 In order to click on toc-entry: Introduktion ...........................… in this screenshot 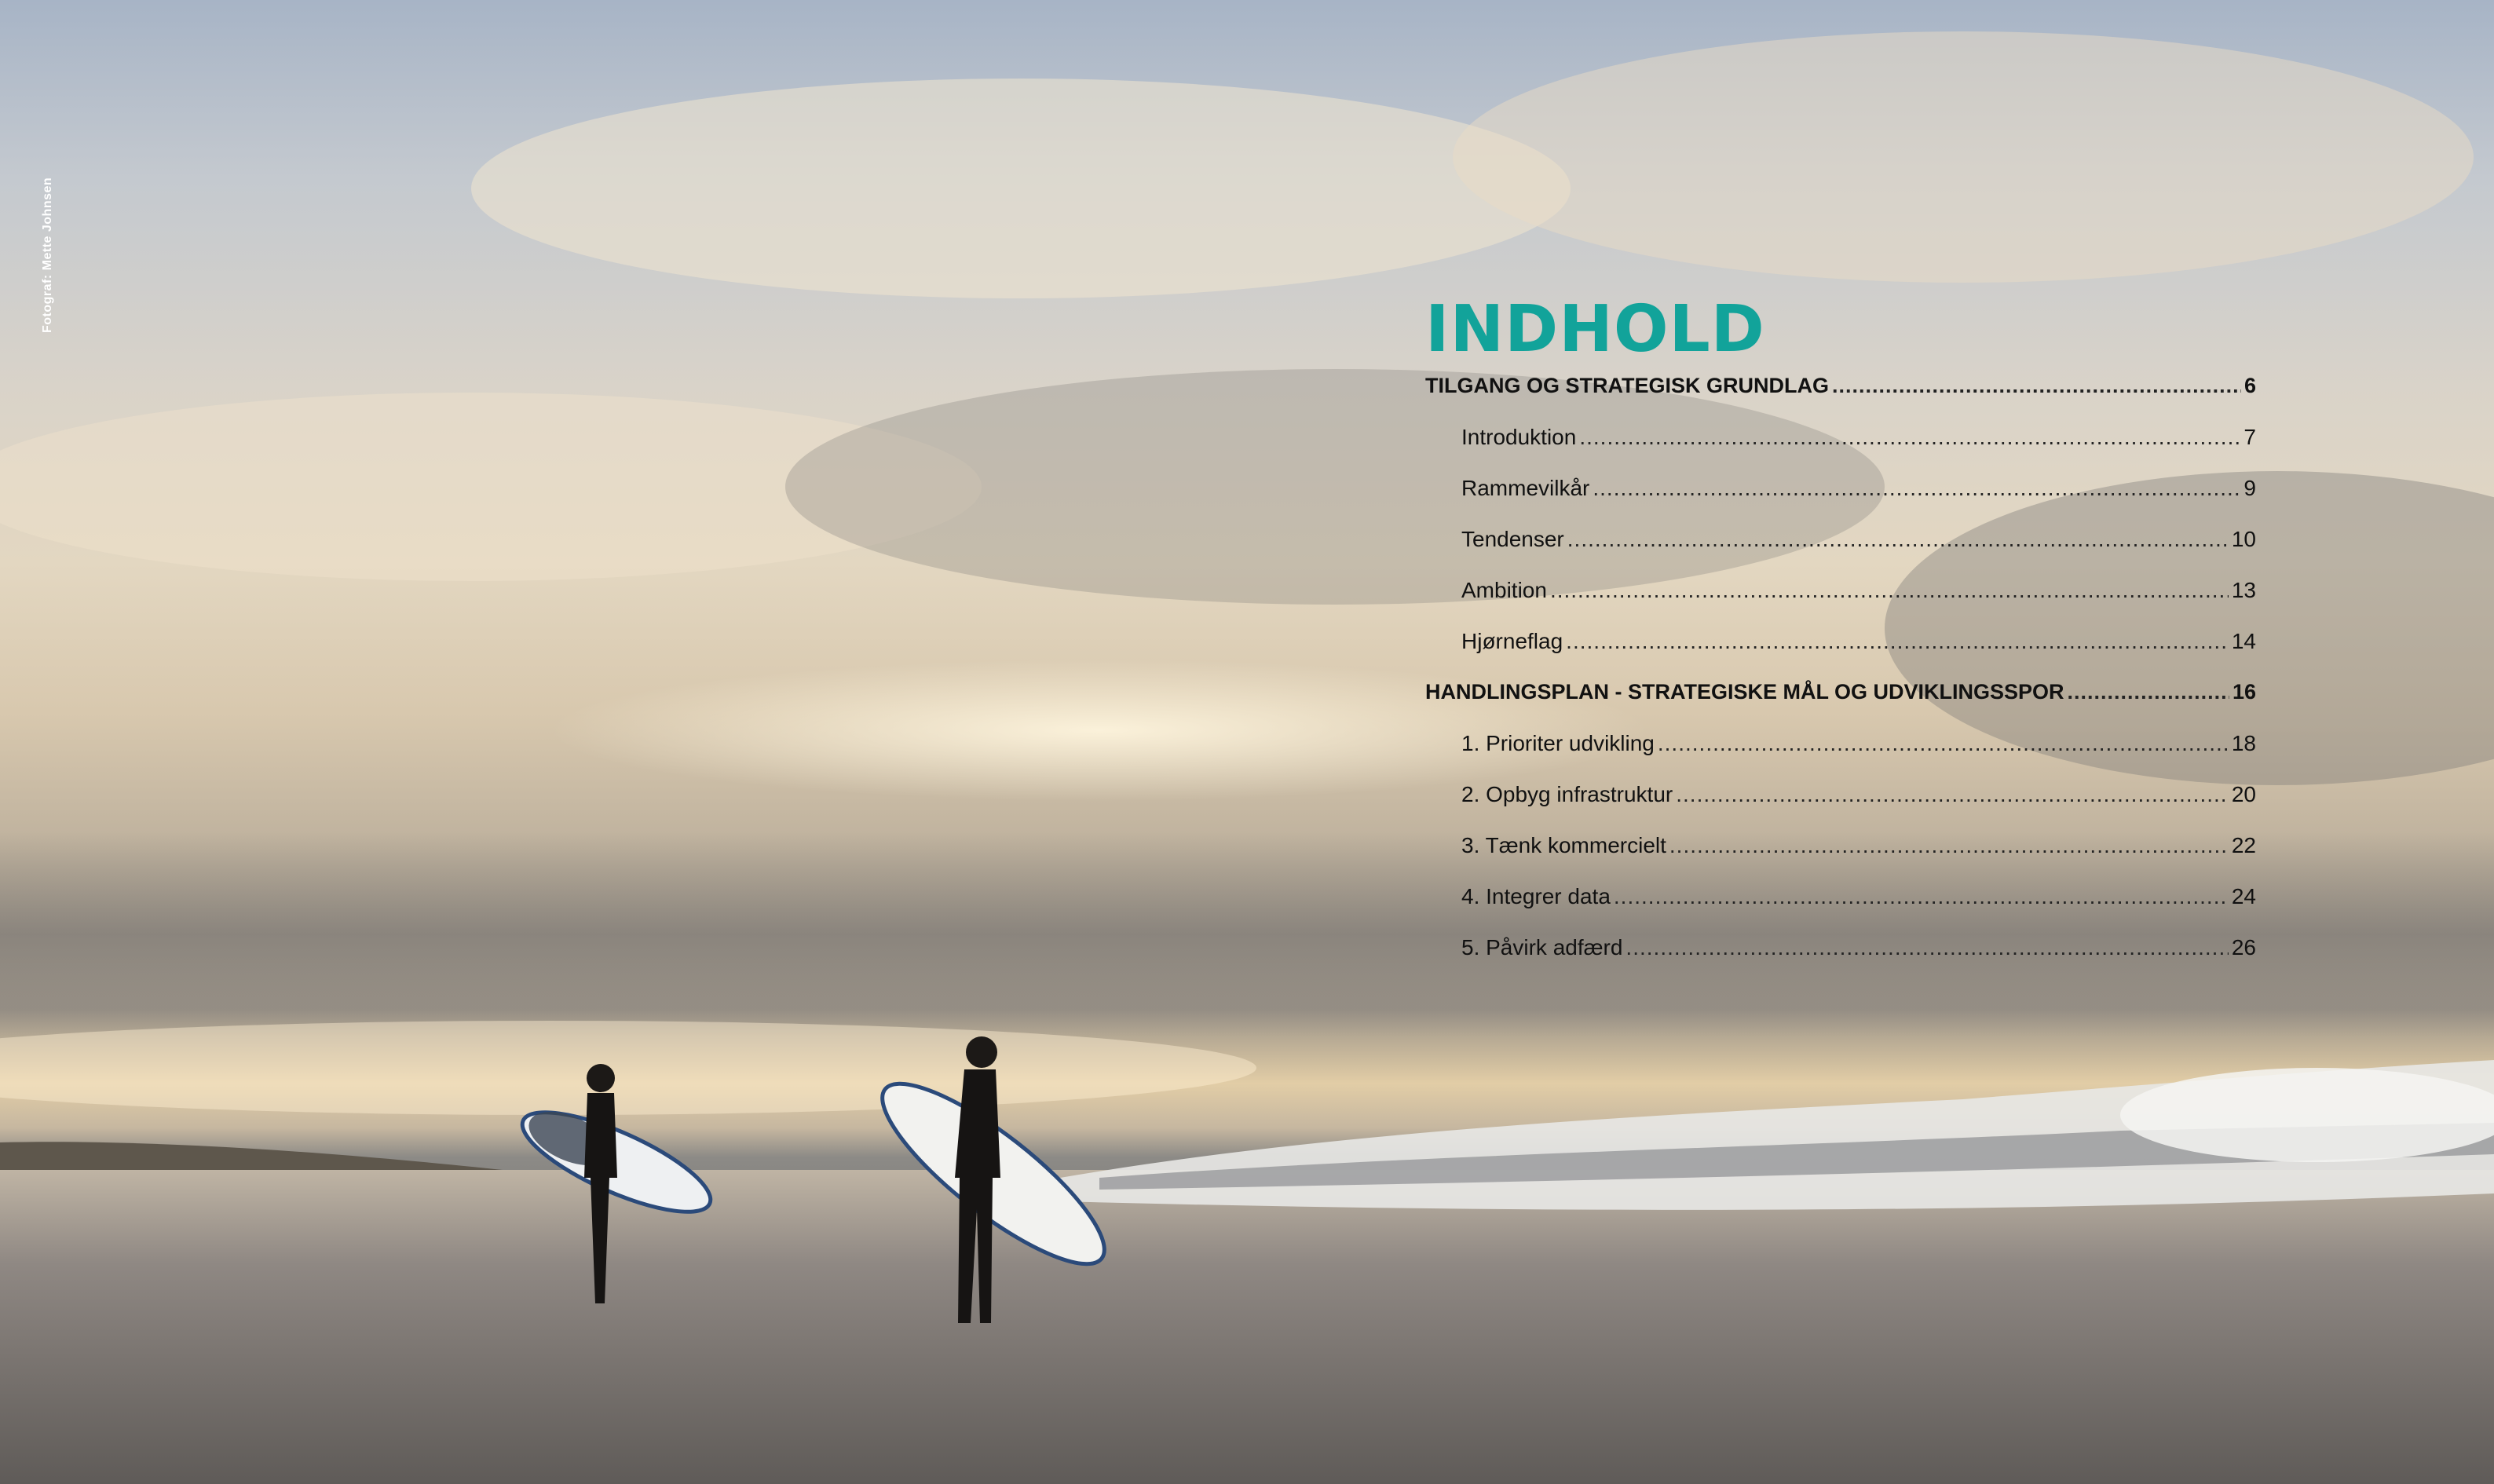, I will do `click(1840, 450)`.